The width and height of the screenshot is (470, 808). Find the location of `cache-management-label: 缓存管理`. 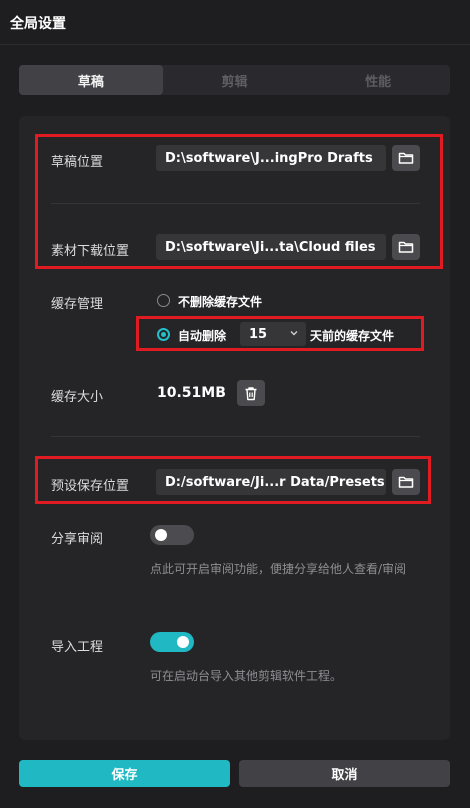

cache-management-label: 缓存管理 is located at coordinates (77, 304).